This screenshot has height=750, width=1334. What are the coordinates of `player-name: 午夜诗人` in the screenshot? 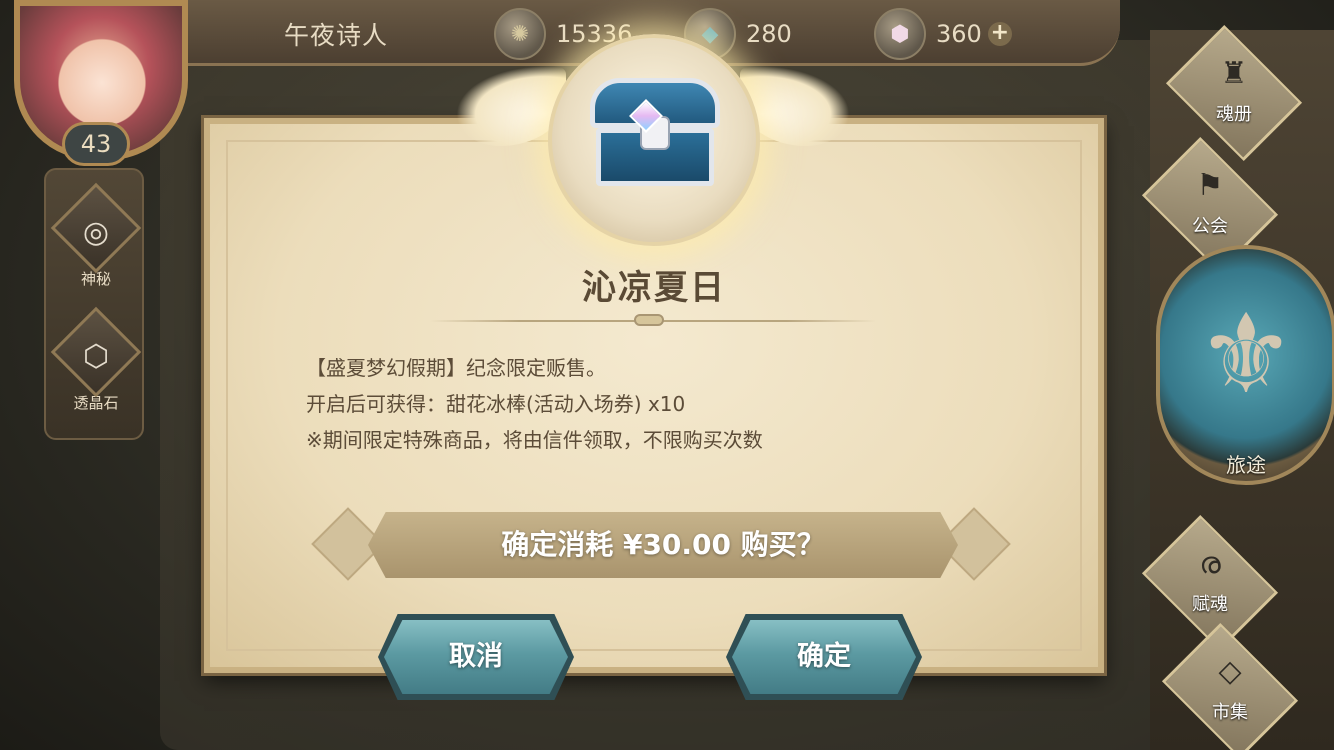 It's located at (336, 35).